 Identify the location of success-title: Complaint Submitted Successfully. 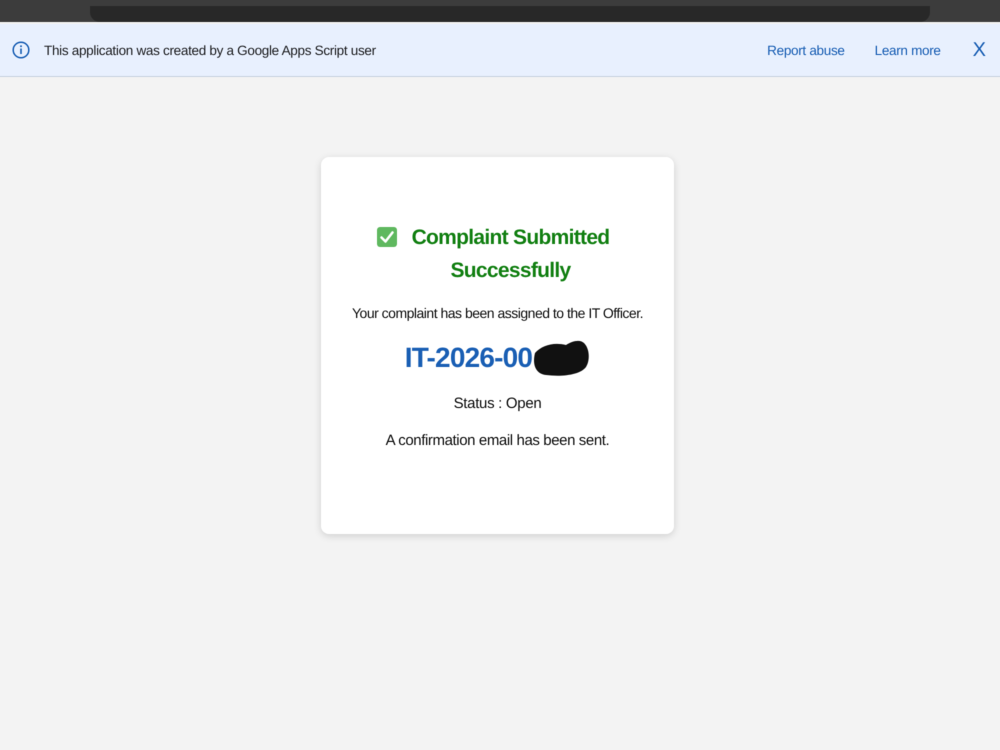
(510, 254).